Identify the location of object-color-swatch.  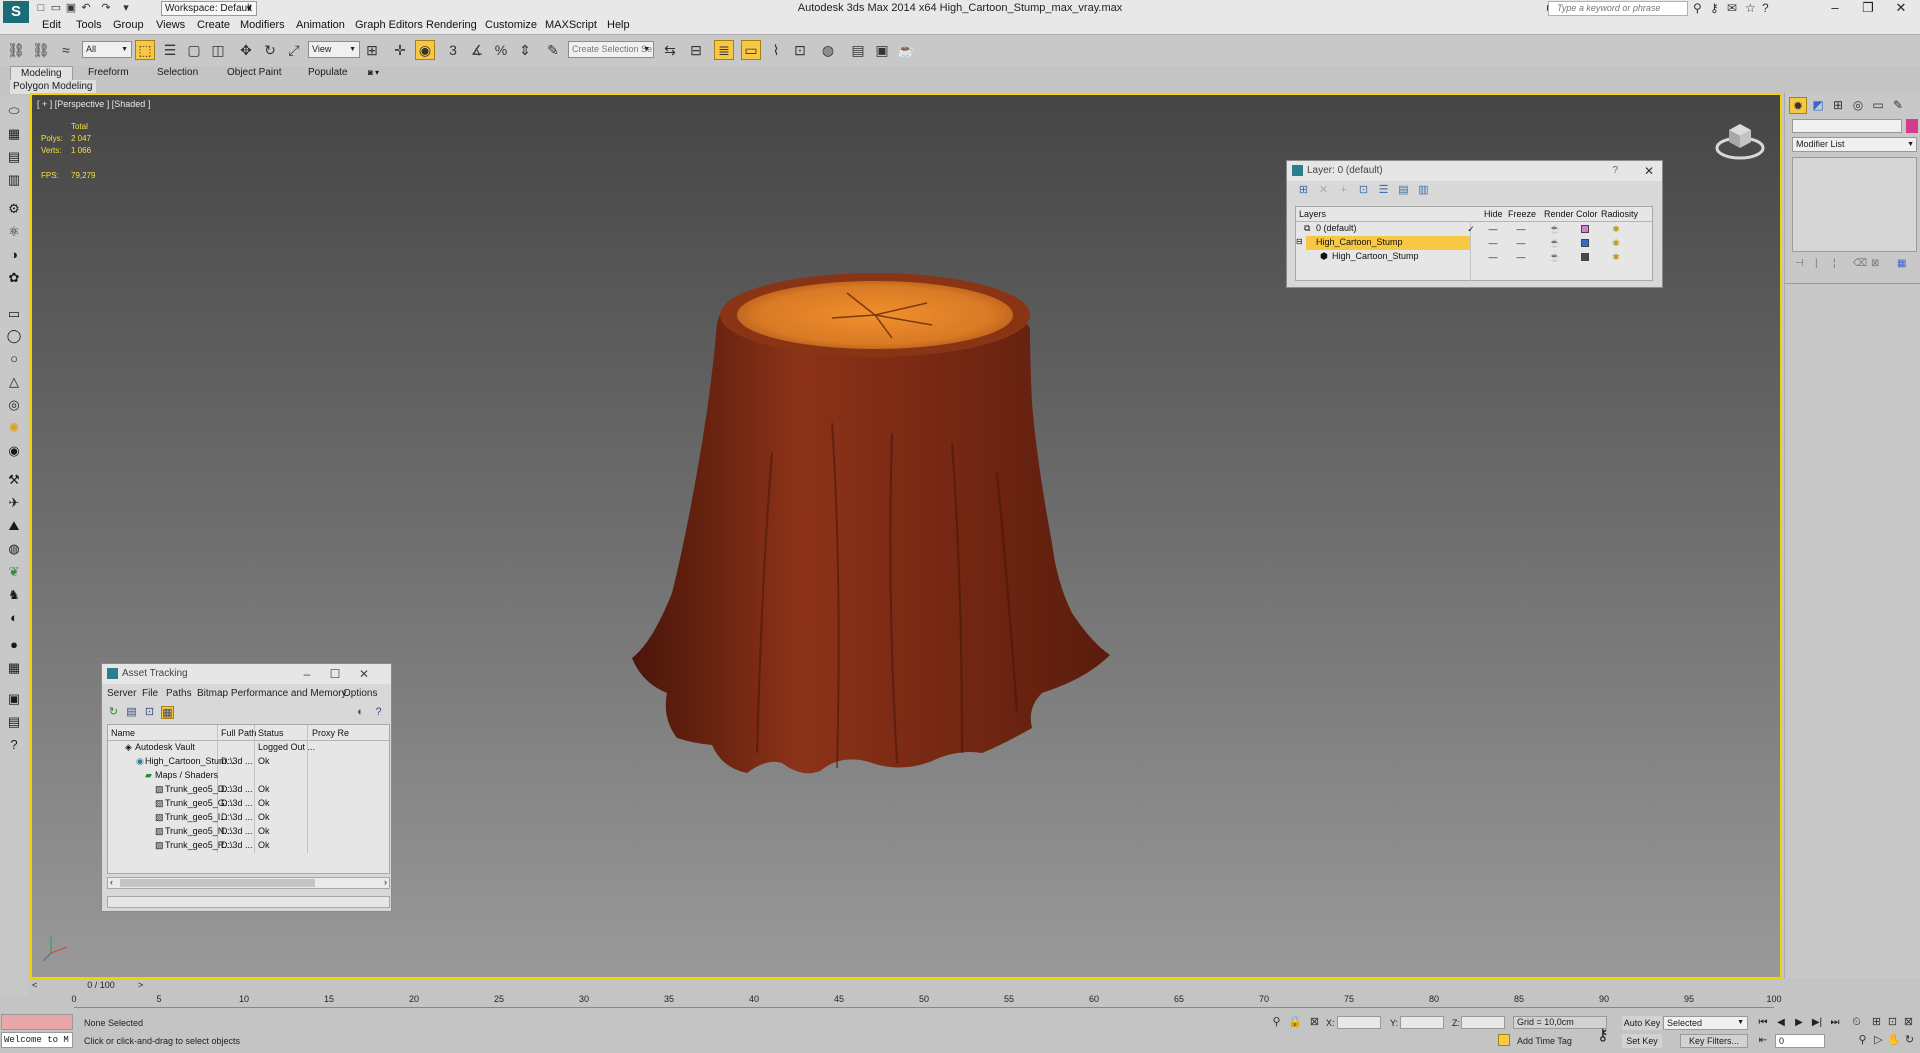
(1912, 126).